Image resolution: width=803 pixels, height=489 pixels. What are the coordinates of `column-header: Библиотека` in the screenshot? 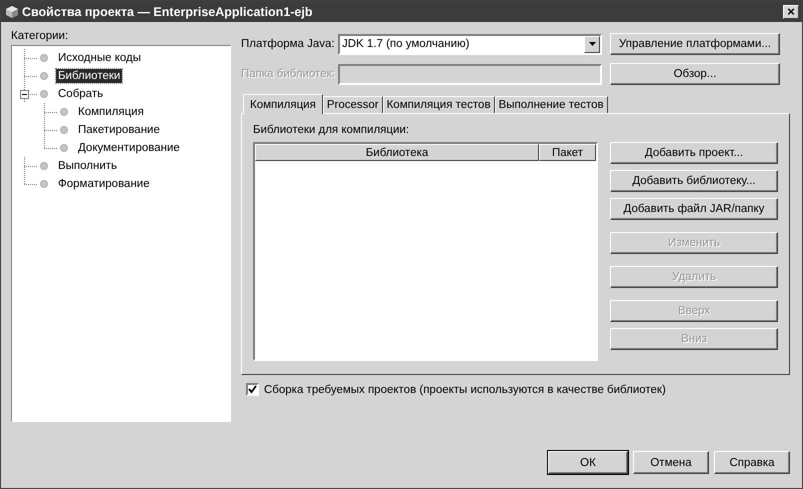 It's located at (397, 152).